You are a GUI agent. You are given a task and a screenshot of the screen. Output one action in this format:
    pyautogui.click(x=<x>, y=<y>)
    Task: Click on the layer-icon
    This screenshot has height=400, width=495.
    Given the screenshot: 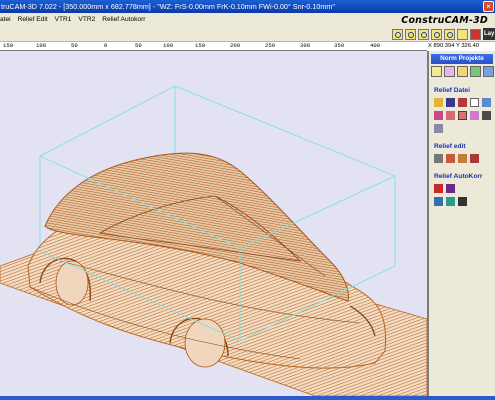 What is the action you would take?
    pyautogui.click(x=475, y=34)
    